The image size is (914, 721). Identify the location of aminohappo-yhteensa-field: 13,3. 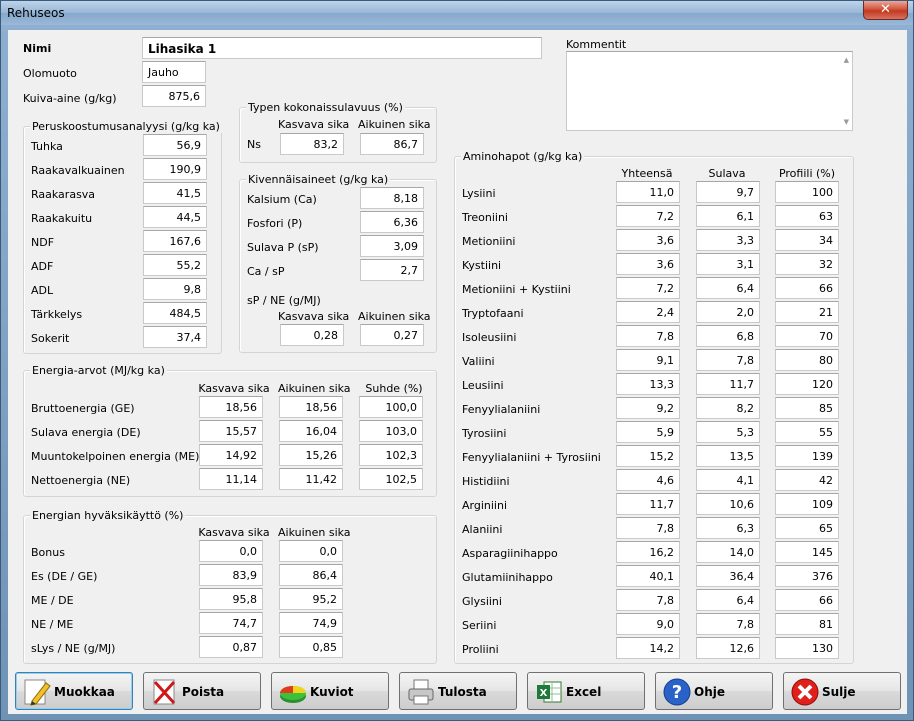
(648, 384).